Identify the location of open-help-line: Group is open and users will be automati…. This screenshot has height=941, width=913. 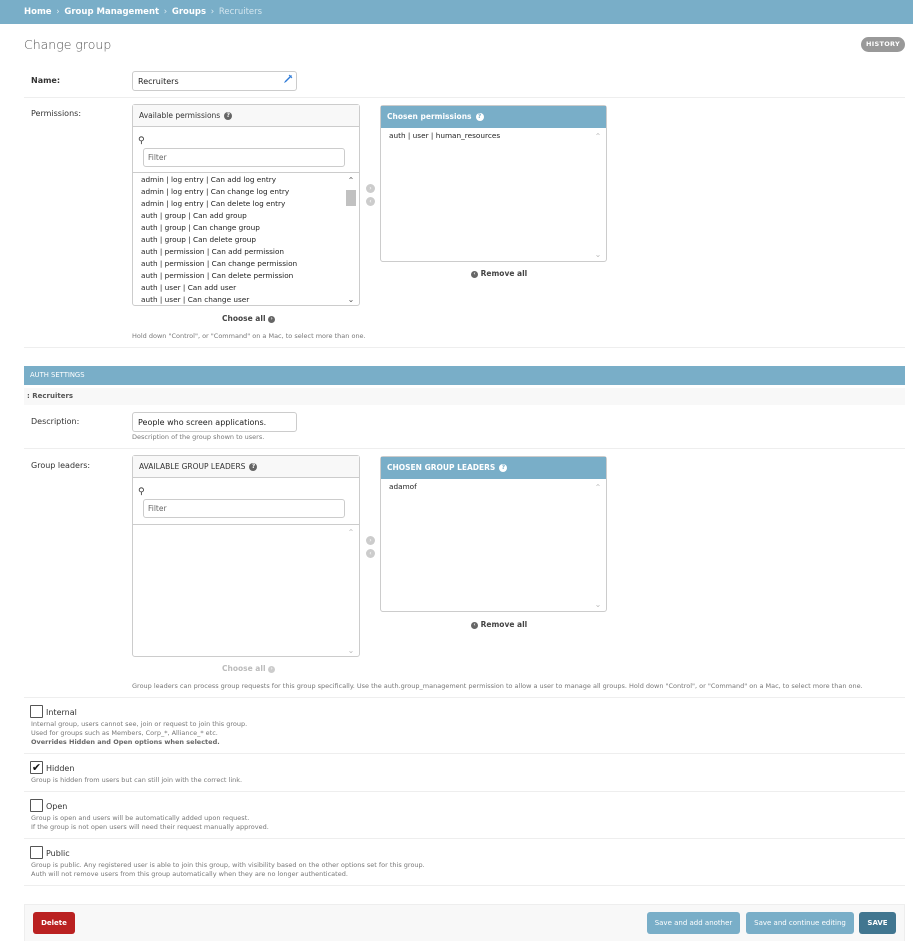
(140, 818).